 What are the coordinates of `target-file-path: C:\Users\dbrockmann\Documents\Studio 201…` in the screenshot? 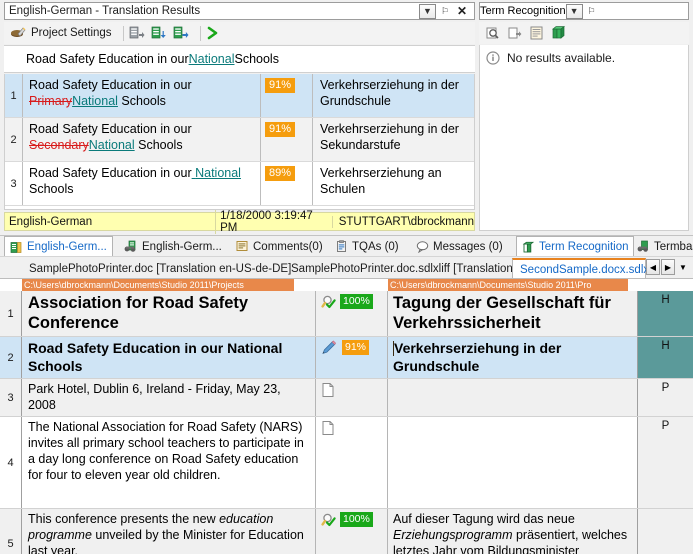 It's located at (508, 285).